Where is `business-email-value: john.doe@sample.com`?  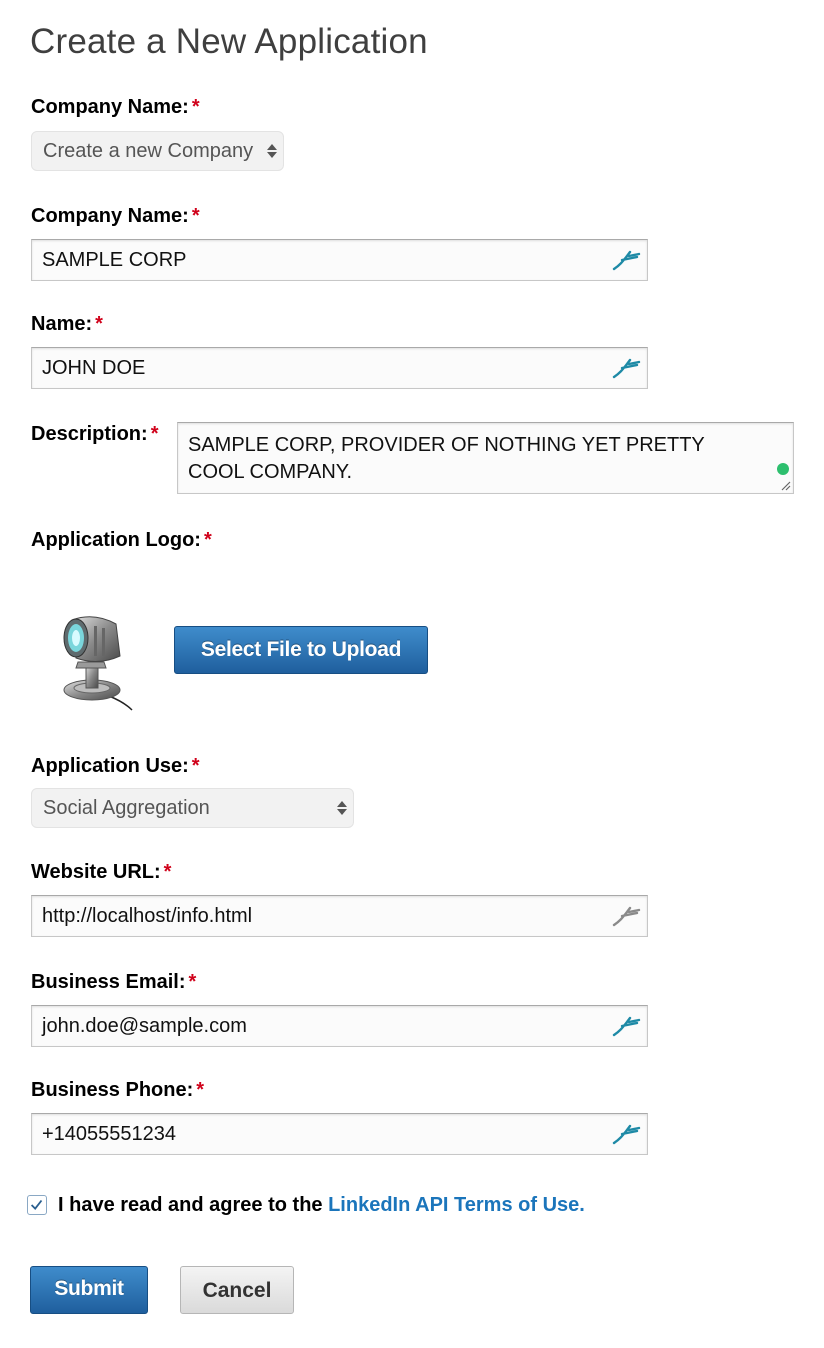
business-email-value: john.doe@sample.com is located at coordinates (144, 1026).